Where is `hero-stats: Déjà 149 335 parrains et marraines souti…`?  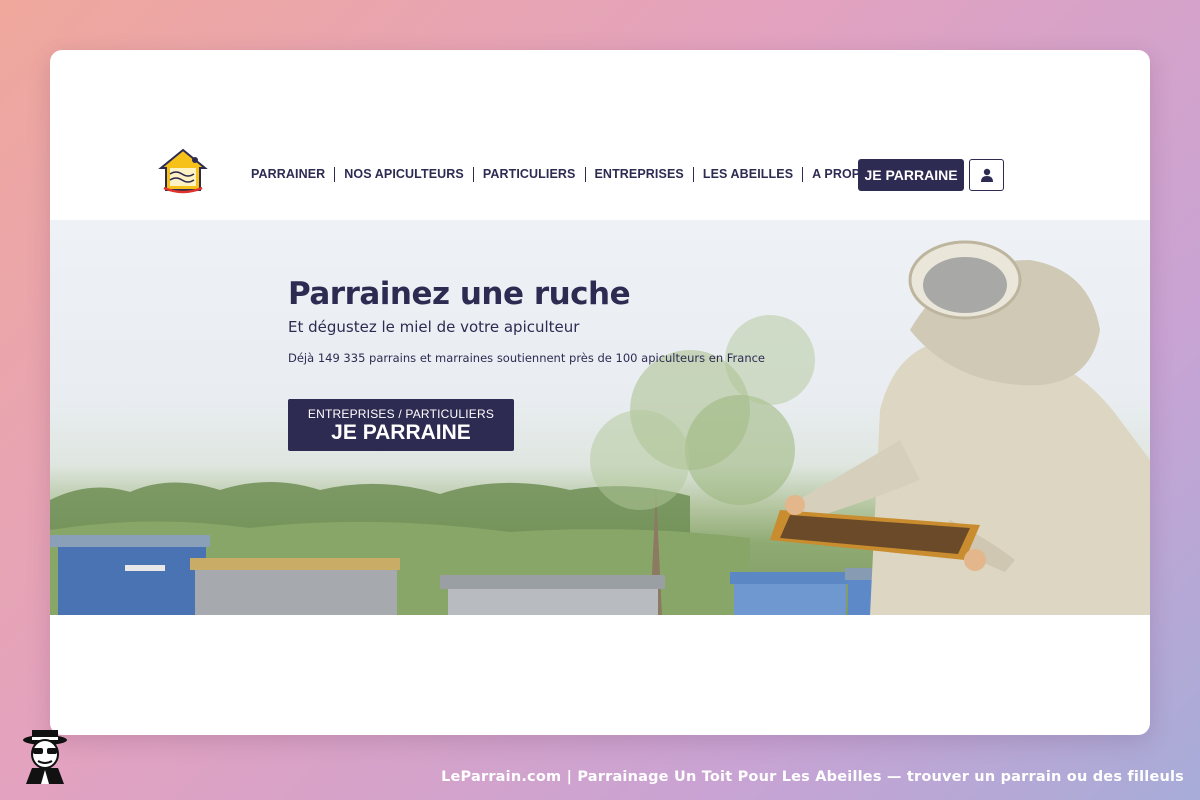
hero-stats: Déjà 149 335 parrains et marraines souti… is located at coordinates (527, 358).